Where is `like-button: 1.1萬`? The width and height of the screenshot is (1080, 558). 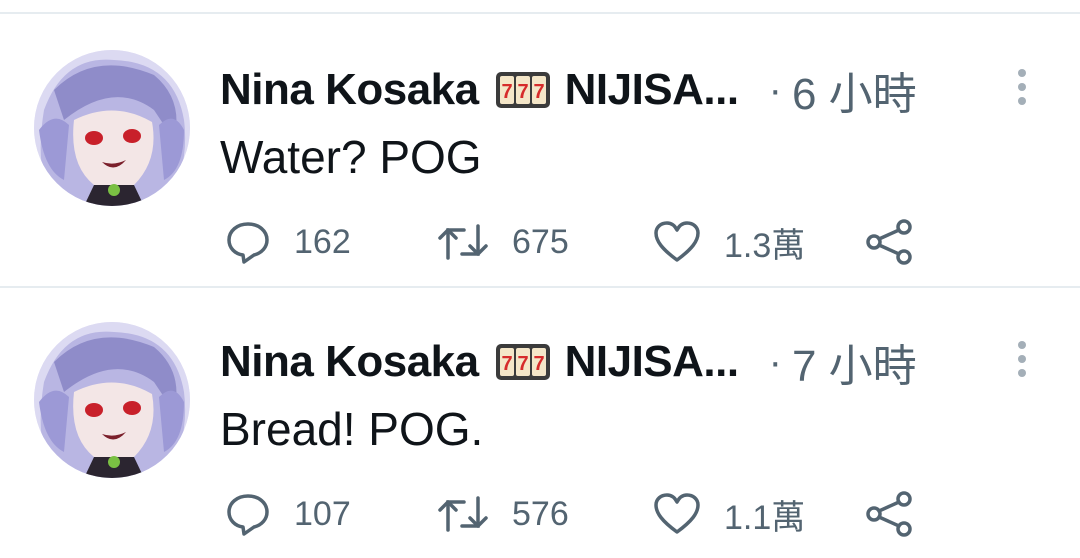
like-button: 1.1萬 is located at coordinates (728, 514).